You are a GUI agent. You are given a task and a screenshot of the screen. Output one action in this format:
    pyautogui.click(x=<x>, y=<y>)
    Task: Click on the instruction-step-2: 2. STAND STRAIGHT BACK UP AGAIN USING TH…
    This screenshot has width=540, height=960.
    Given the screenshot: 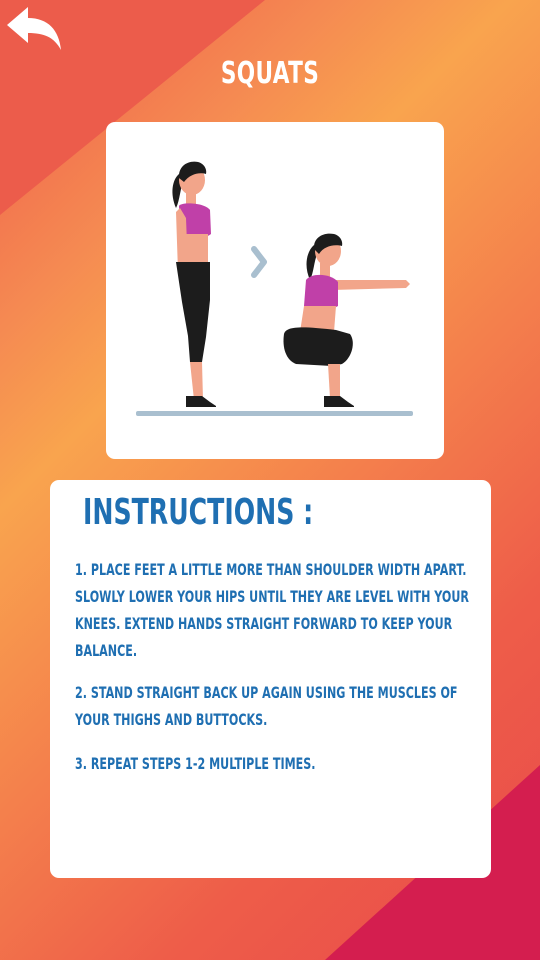 What is the action you would take?
    pyautogui.click(x=266, y=706)
    